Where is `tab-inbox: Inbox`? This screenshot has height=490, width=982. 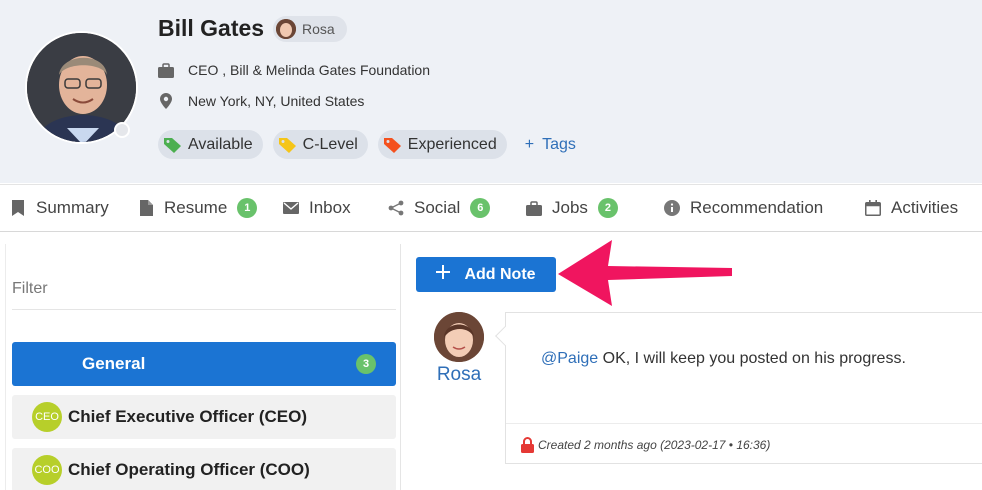
tab-inbox: Inbox is located at coordinates (325, 208).